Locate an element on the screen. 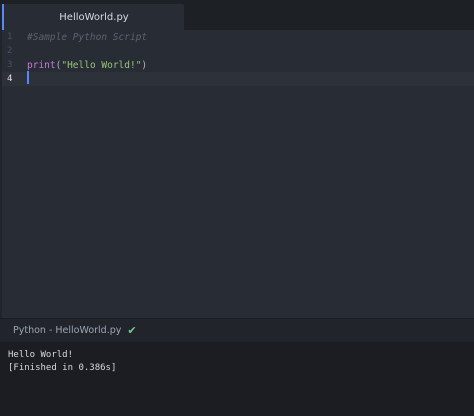 Image resolution: width=474 pixels, height=416 pixels. build-status-bar: Python - HelloWorld.py ✔ is located at coordinates (237, 330).